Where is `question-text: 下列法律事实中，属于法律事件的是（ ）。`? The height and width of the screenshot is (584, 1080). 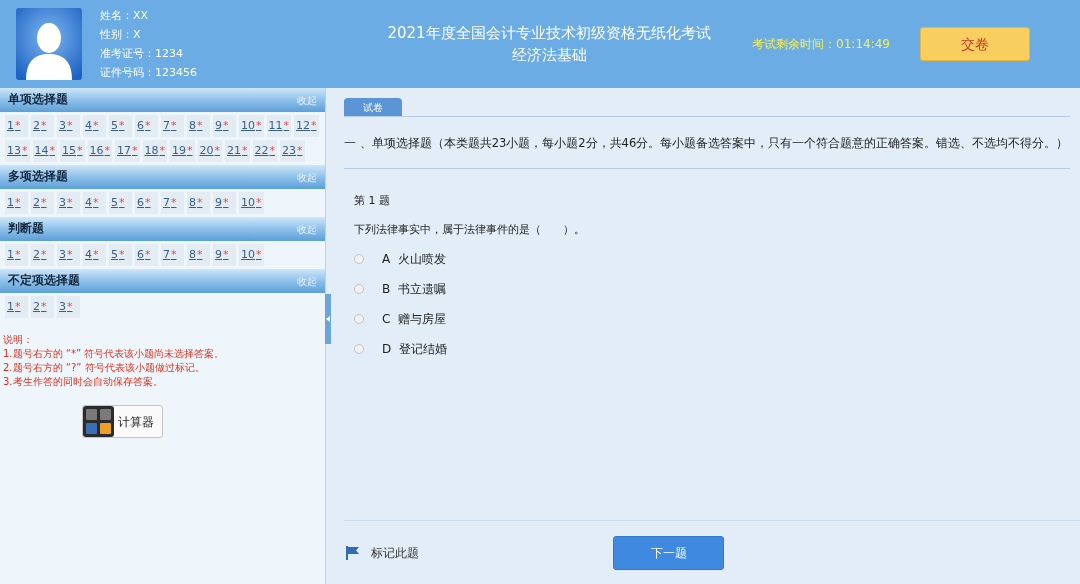
question-text: 下列法律事实中，属于法律事件的是（ ）。 is located at coordinates (470, 229).